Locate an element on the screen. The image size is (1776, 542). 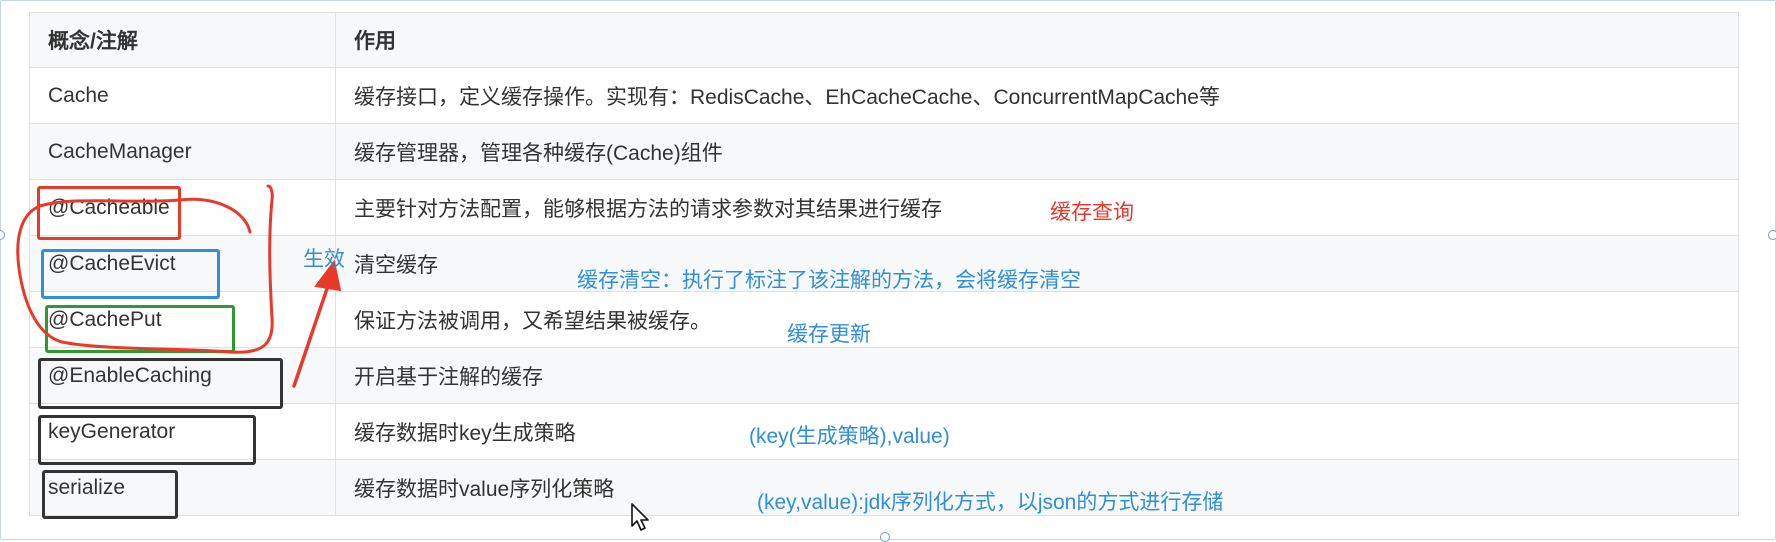
table-row: @CachePut 保证方法被调用，又希望结果被缓存。 is located at coordinates (884, 319).